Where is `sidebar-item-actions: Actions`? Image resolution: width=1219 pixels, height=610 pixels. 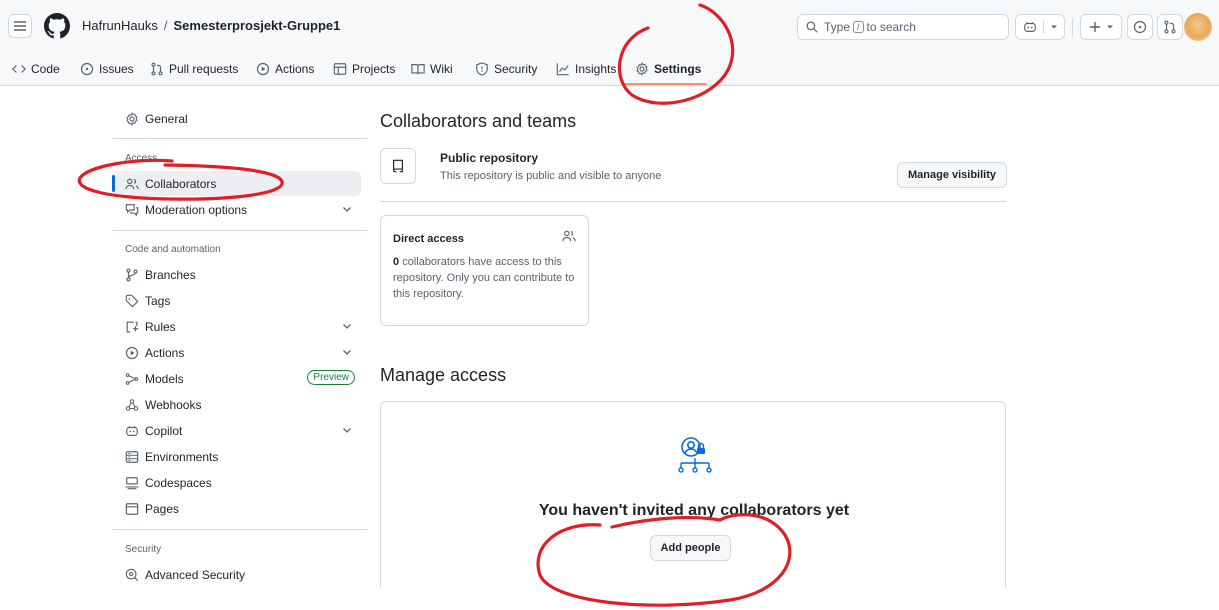 sidebar-item-actions: Actions is located at coordinates (237, 352).